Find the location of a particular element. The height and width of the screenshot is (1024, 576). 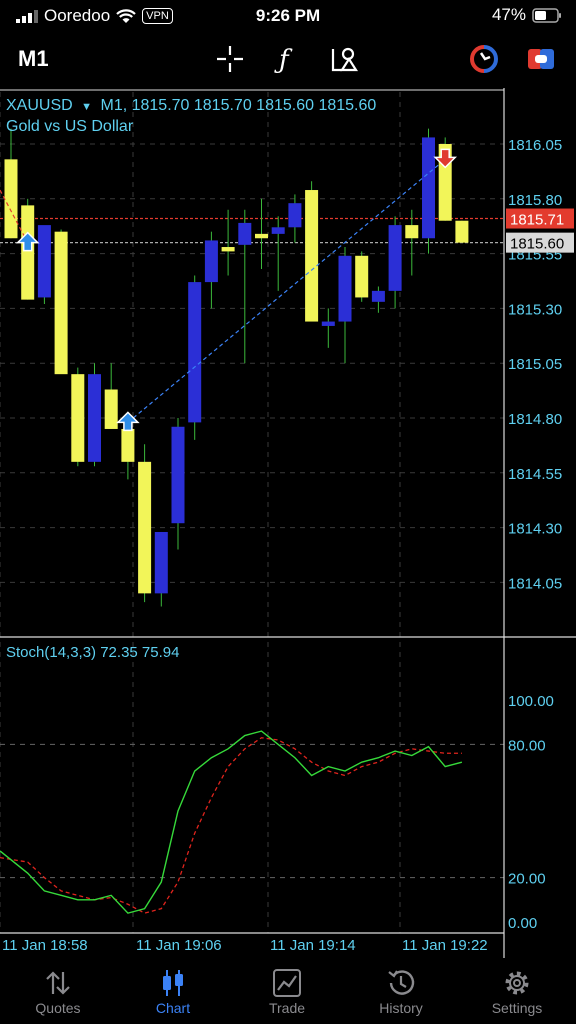

tab-chart: Chart is located at coordinates (173, 991).